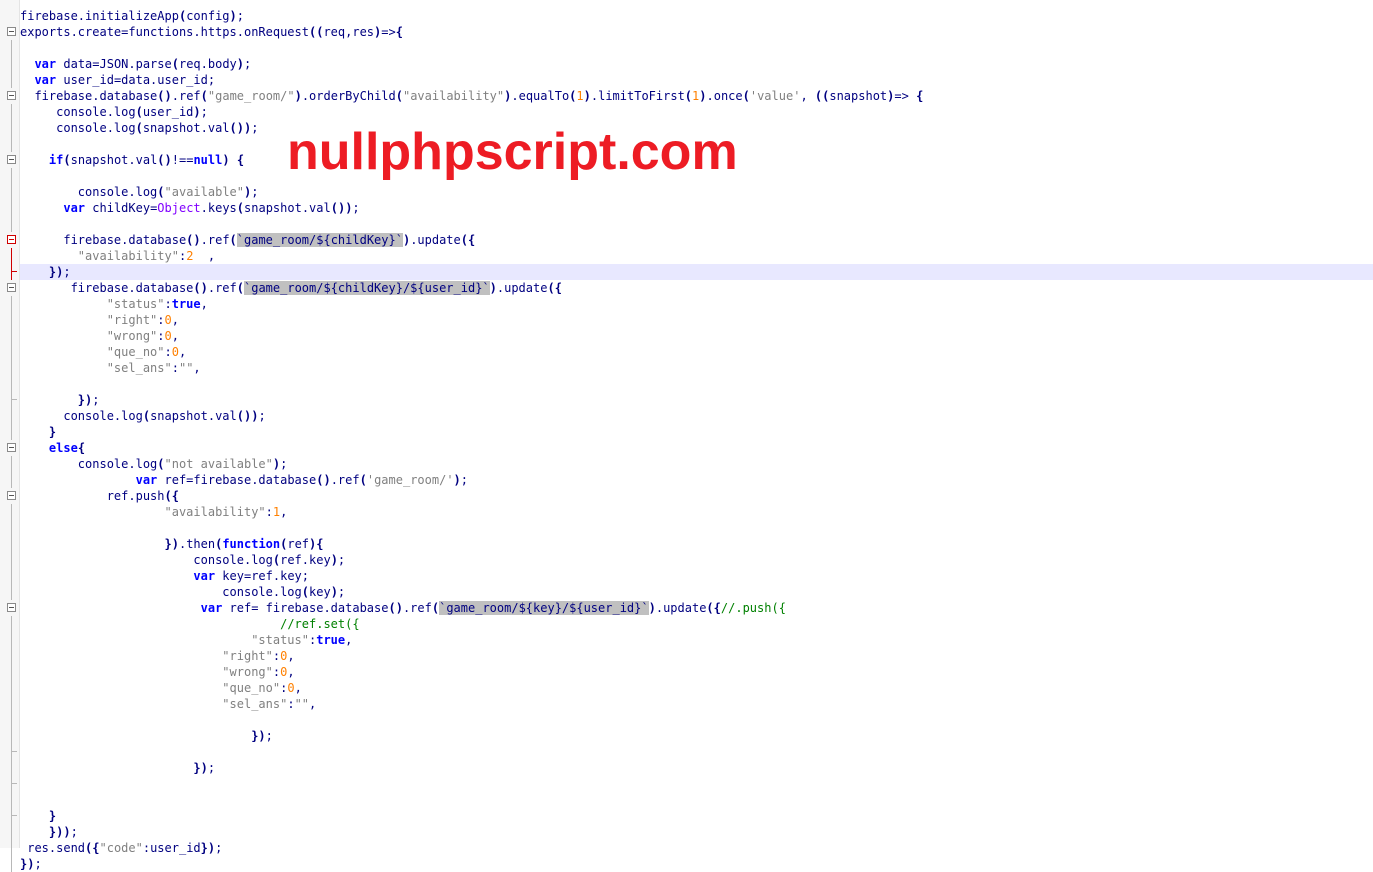  What do you see at coordinates (692, 512) in the screenshot?
I see `code-line: "availability":1,` at bounding box center [692, 512].